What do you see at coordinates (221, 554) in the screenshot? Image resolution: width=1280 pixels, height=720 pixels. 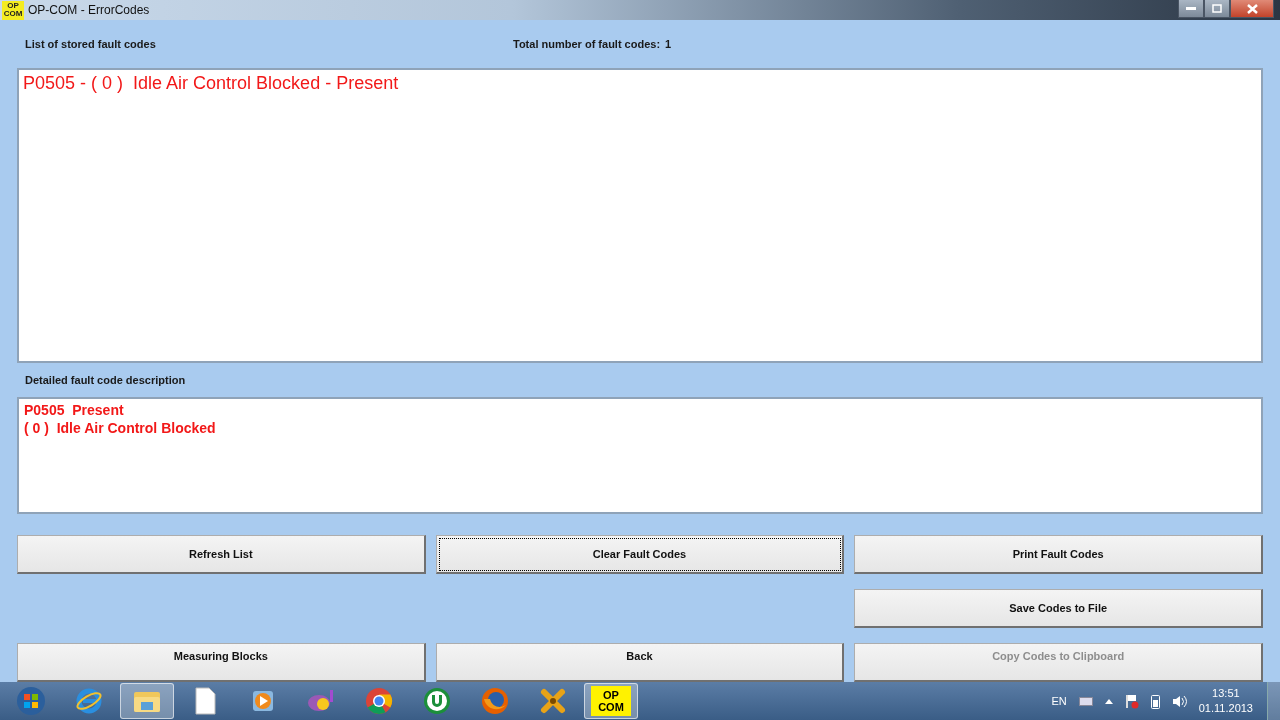 I see `action-button: Refresh List` at bounding box center [221, 554].